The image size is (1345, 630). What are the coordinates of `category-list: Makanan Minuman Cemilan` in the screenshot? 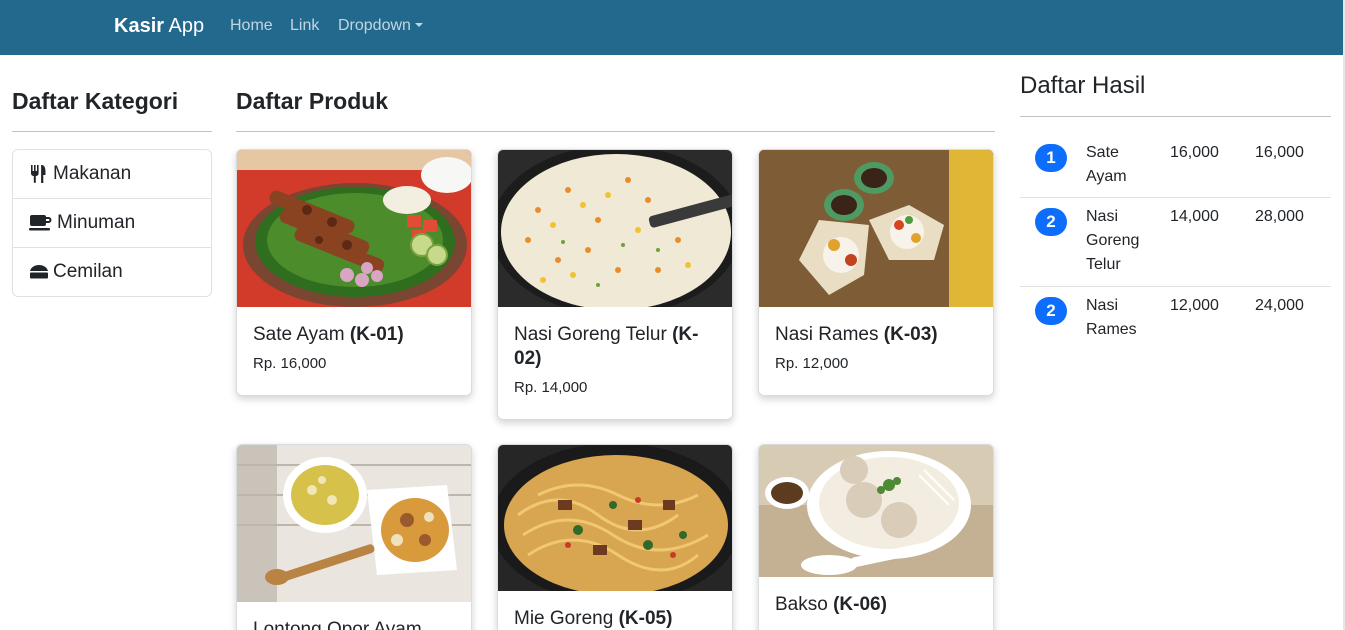 It's located at (112, 223).